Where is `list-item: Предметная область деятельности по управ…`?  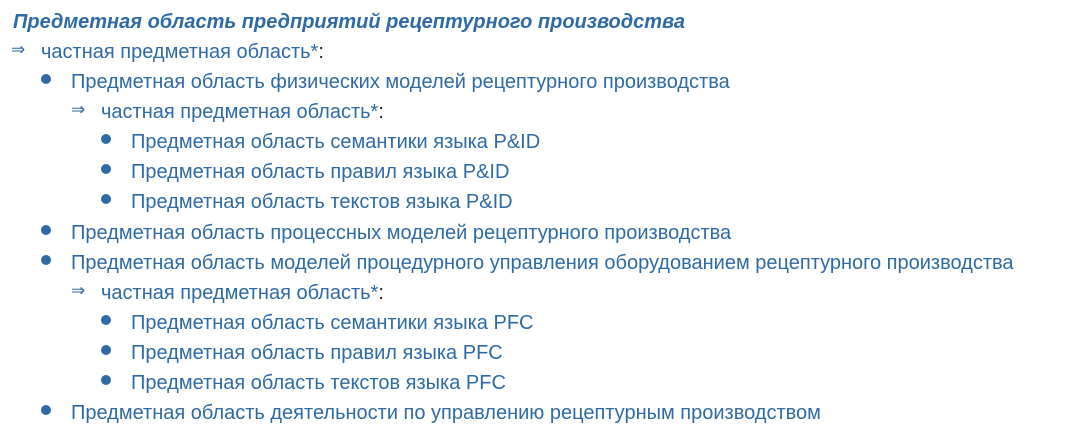 list-item: Предметная область деятельности по управ… is located at coordinates (431, 413).